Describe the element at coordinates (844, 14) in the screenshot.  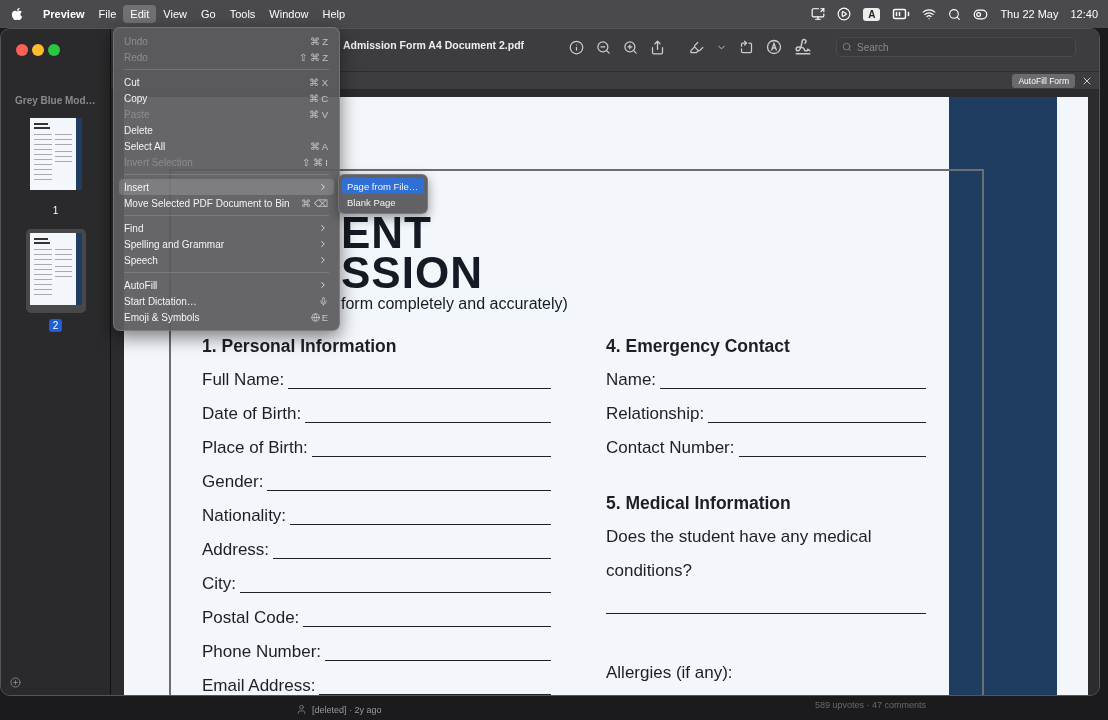
I see `play-icon` at that location.